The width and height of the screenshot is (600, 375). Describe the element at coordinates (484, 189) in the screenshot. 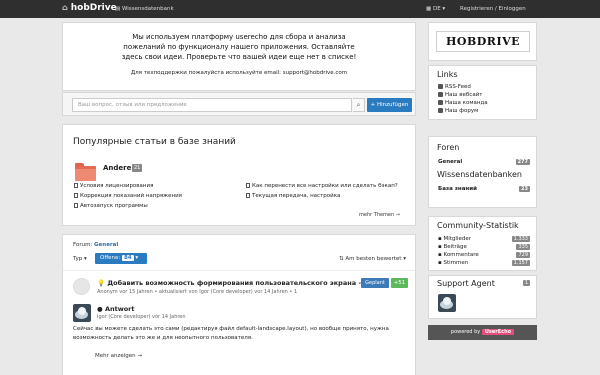

I see `knowledge-base-row: База знаний 23` at that location.